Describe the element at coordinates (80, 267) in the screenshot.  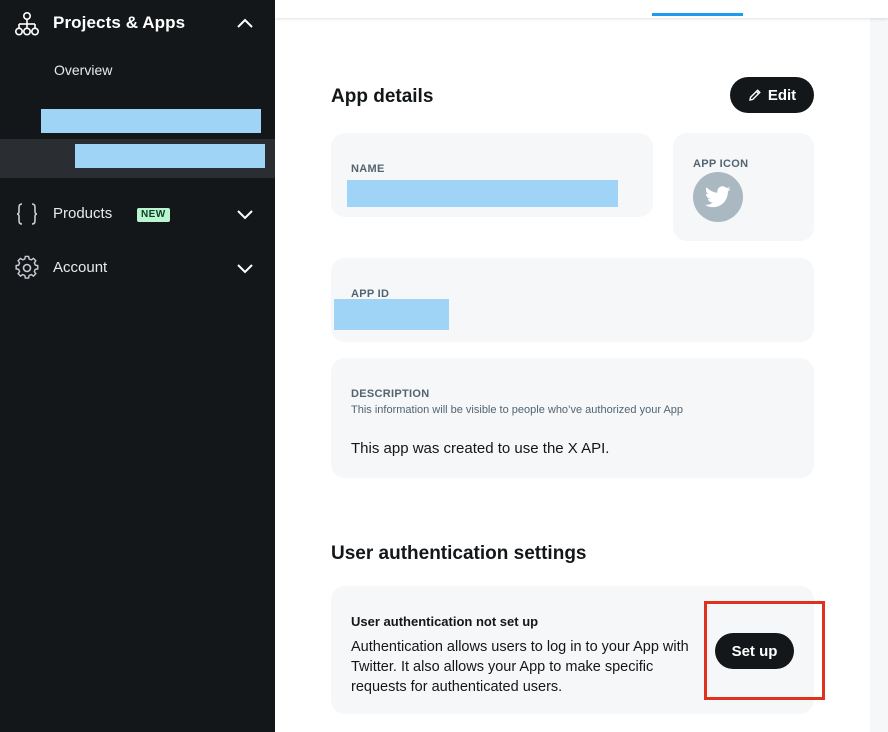
I see `sidebar-item-label: Account` at that location.